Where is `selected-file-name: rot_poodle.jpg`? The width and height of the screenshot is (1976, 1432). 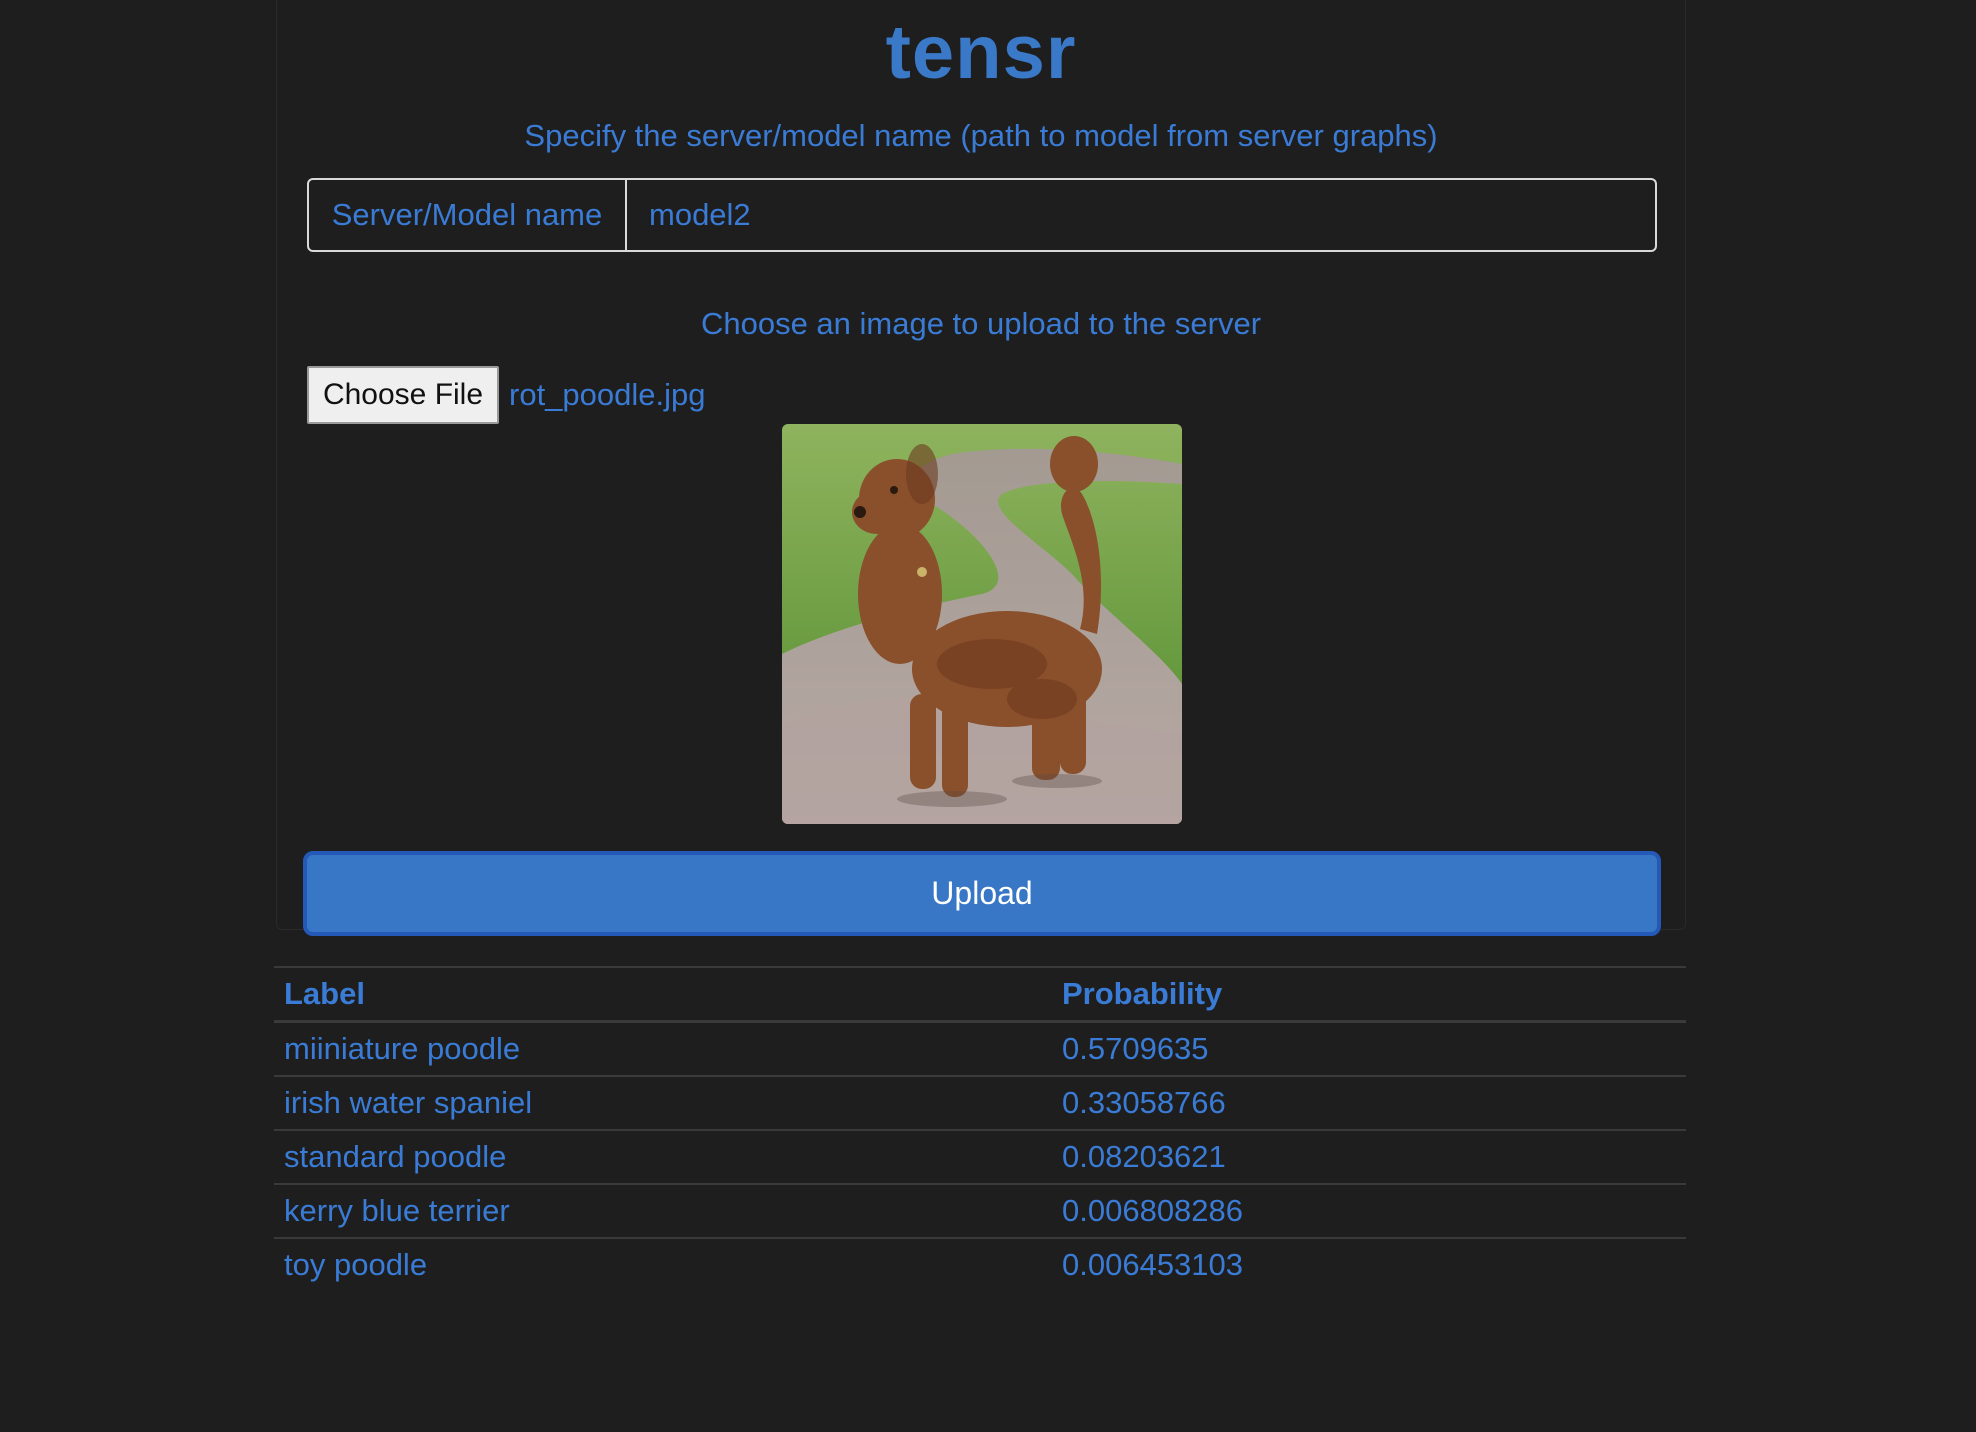
selected-file-name: rot_poodle.jpg is located at coordinates (607, 394).